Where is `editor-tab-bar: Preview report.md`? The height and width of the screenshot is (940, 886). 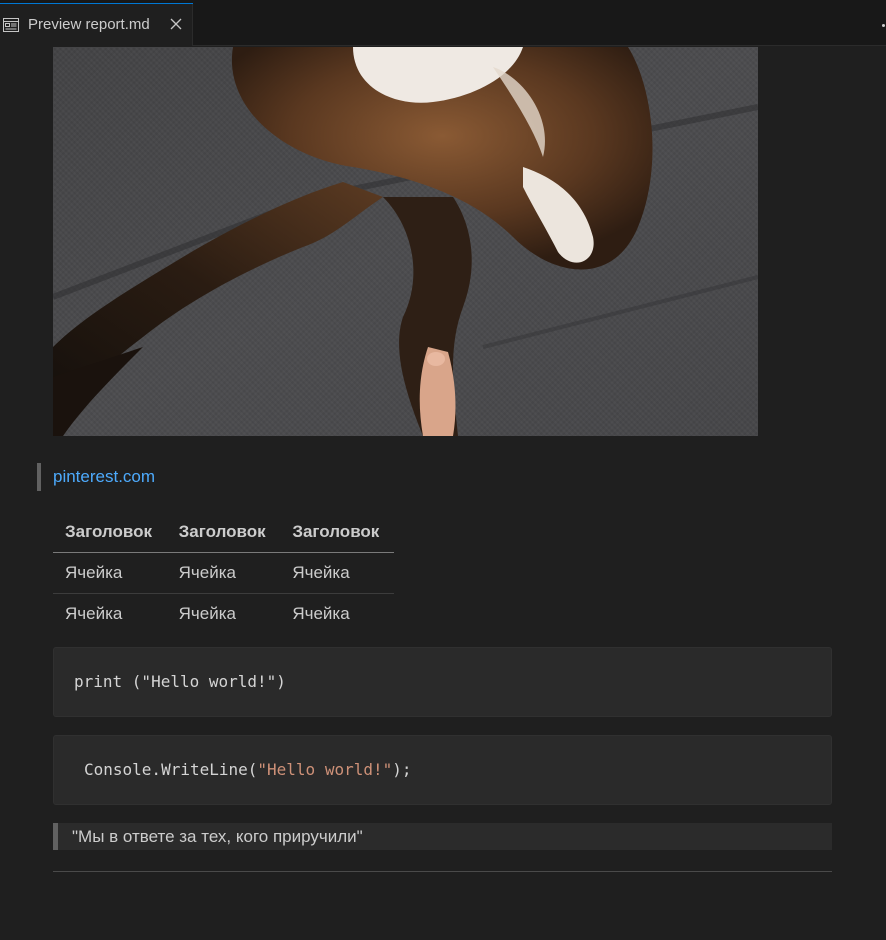 editor-tab-bar: Preview report.md is located at coordinates (443, 23).